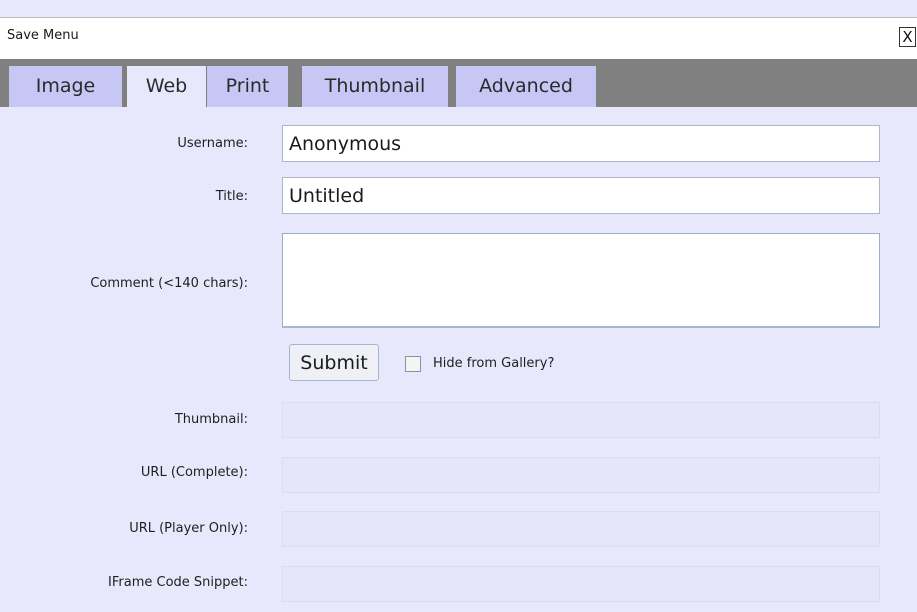  What do you see at coordinates (581, 195) in the screenshot?
I see `title-field` at bounding box center [581, 195].